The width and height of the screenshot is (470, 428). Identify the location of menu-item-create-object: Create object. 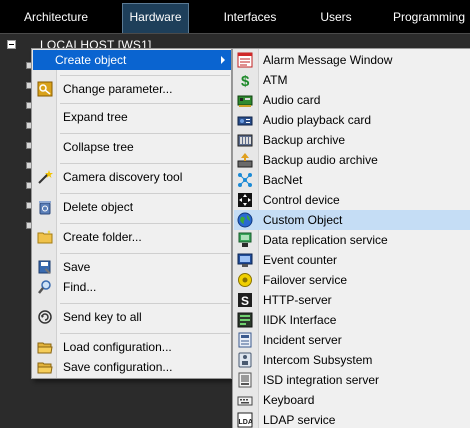
(132, 60).